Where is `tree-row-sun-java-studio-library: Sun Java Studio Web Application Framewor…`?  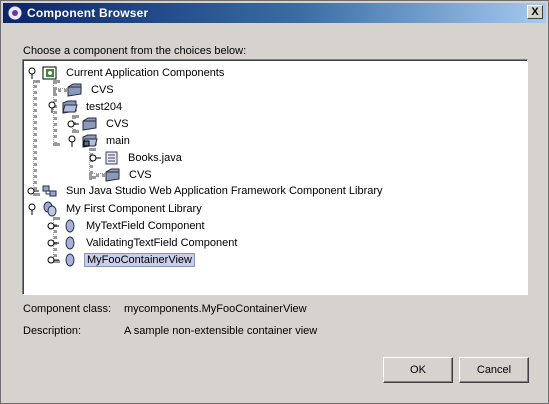
tree-row-sun-java-studio-library: Sun Java Studio Web Application Framewor… is located at coordinates (206, 190).